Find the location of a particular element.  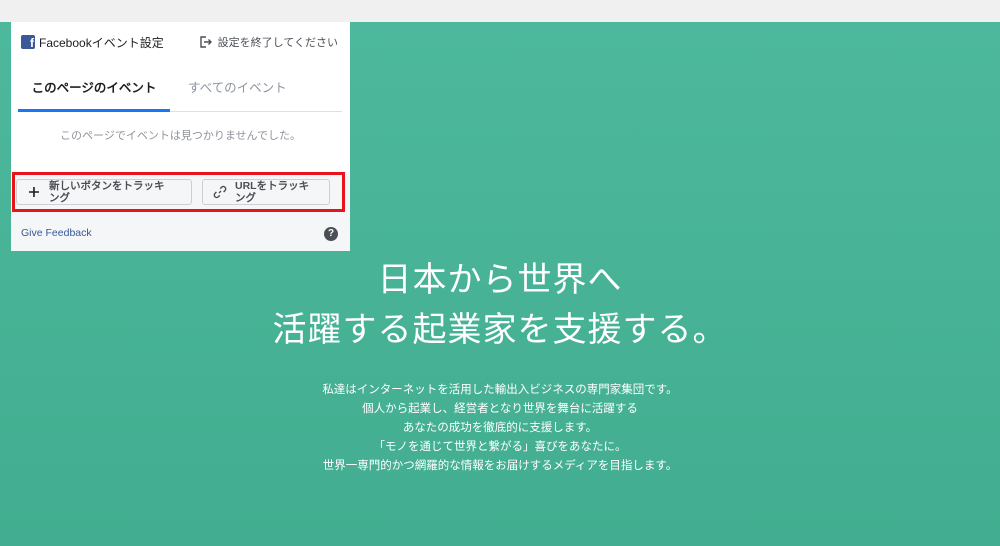

event-tabs: このページのイベント すべてのイベント is located at coordinates (180, 89).